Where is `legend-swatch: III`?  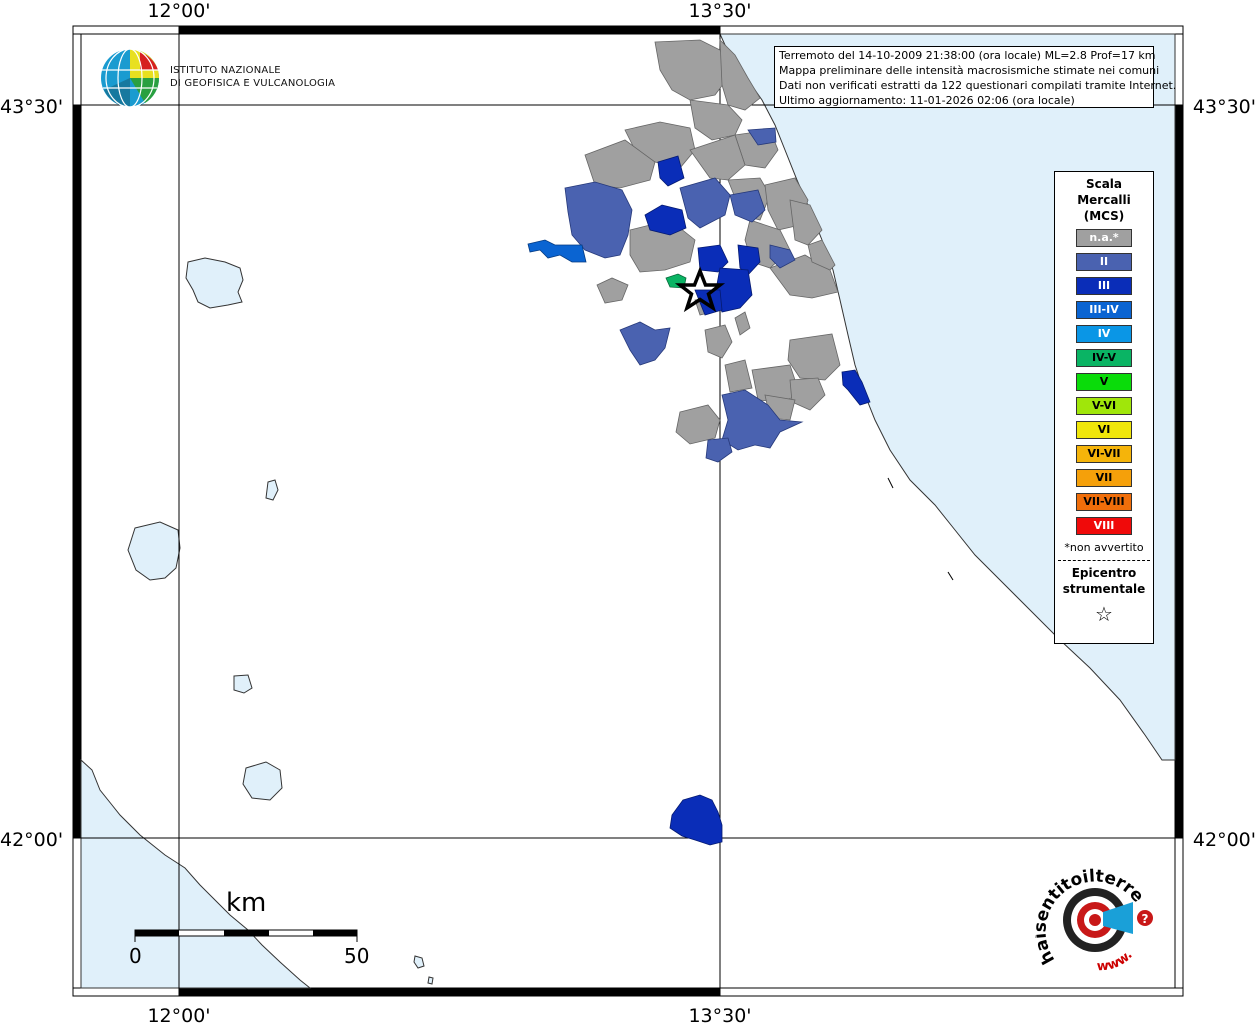 legend-swatch: III is located at coordinates (1104, 286).